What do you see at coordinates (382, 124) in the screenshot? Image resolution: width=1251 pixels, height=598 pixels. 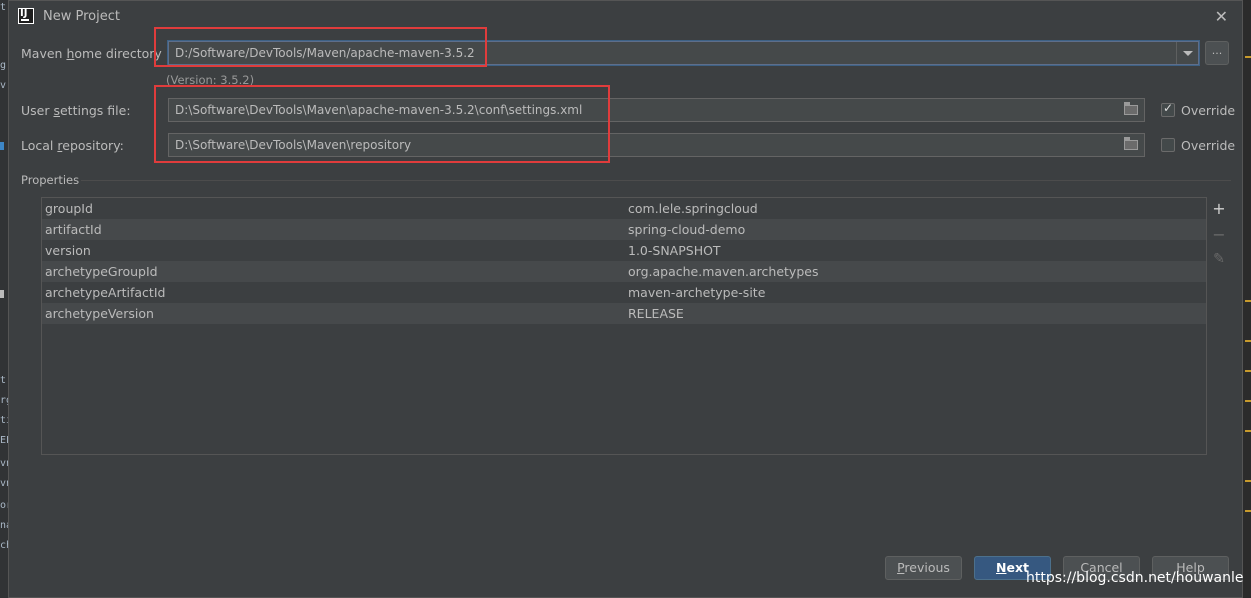 I see `annotation-box-settings-repository` at bounding box center [382, 124].